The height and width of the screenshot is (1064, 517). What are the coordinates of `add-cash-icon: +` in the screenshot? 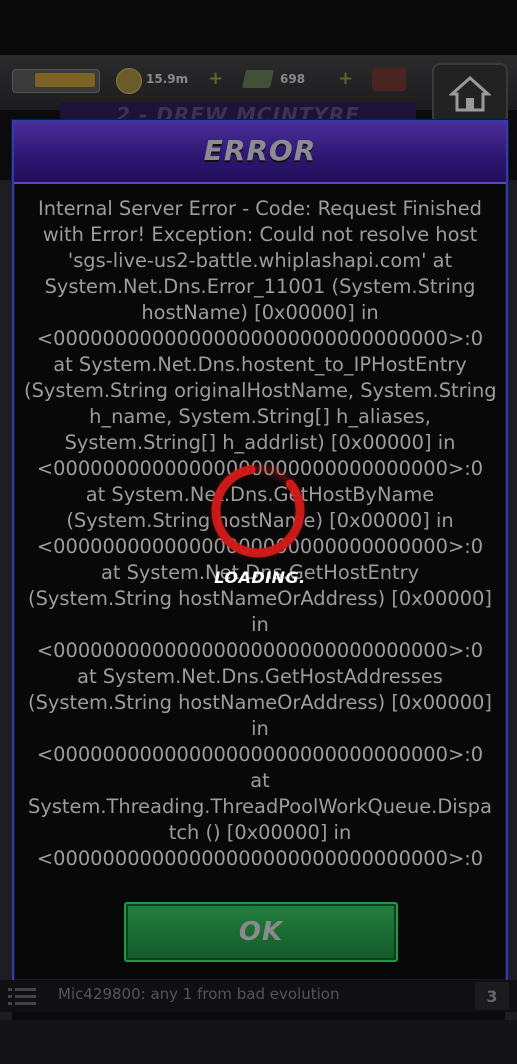 It's located at (346, 79).